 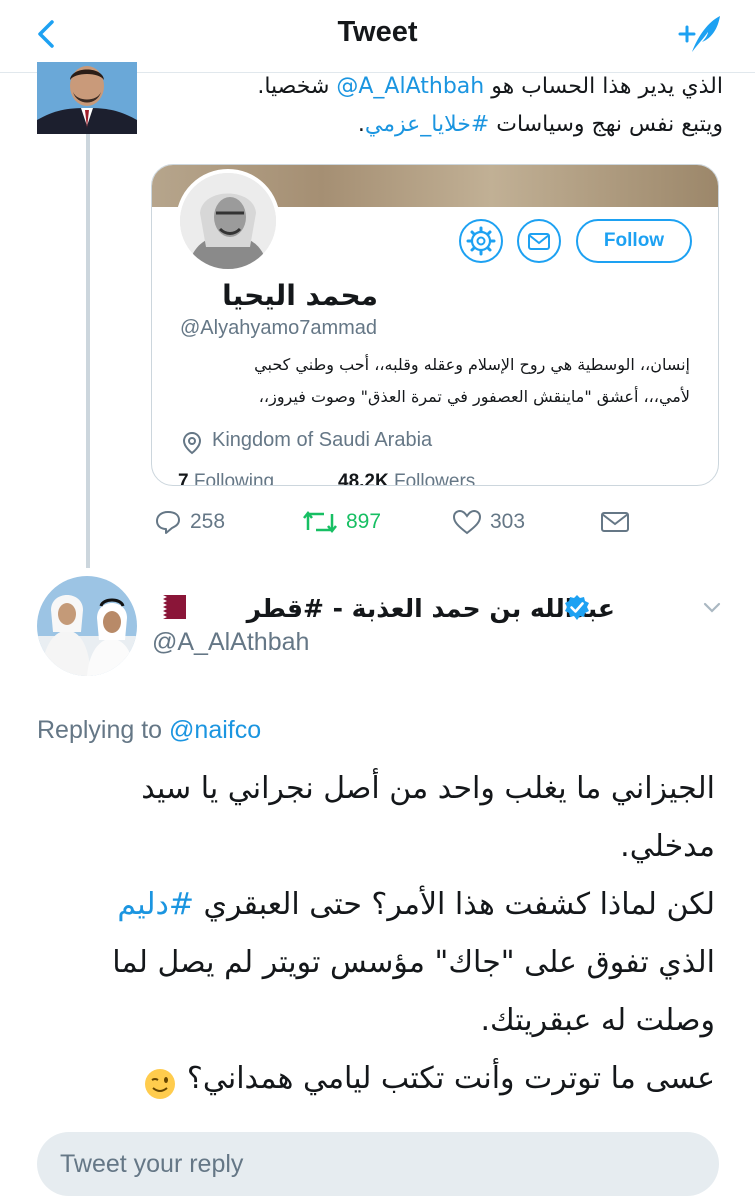 I want to click on gear-icon, so click(x=481, y=241).